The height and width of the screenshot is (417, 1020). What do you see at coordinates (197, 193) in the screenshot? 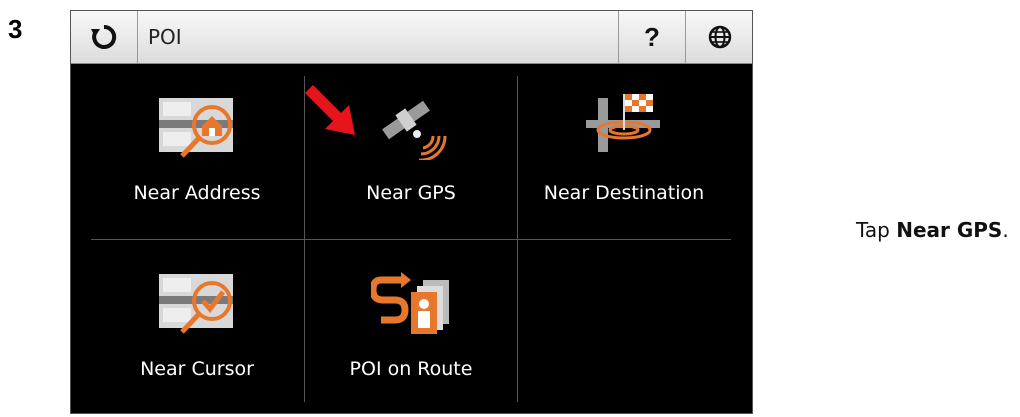
I see `tile-label: Near Address` at bounding box center [197, 193].